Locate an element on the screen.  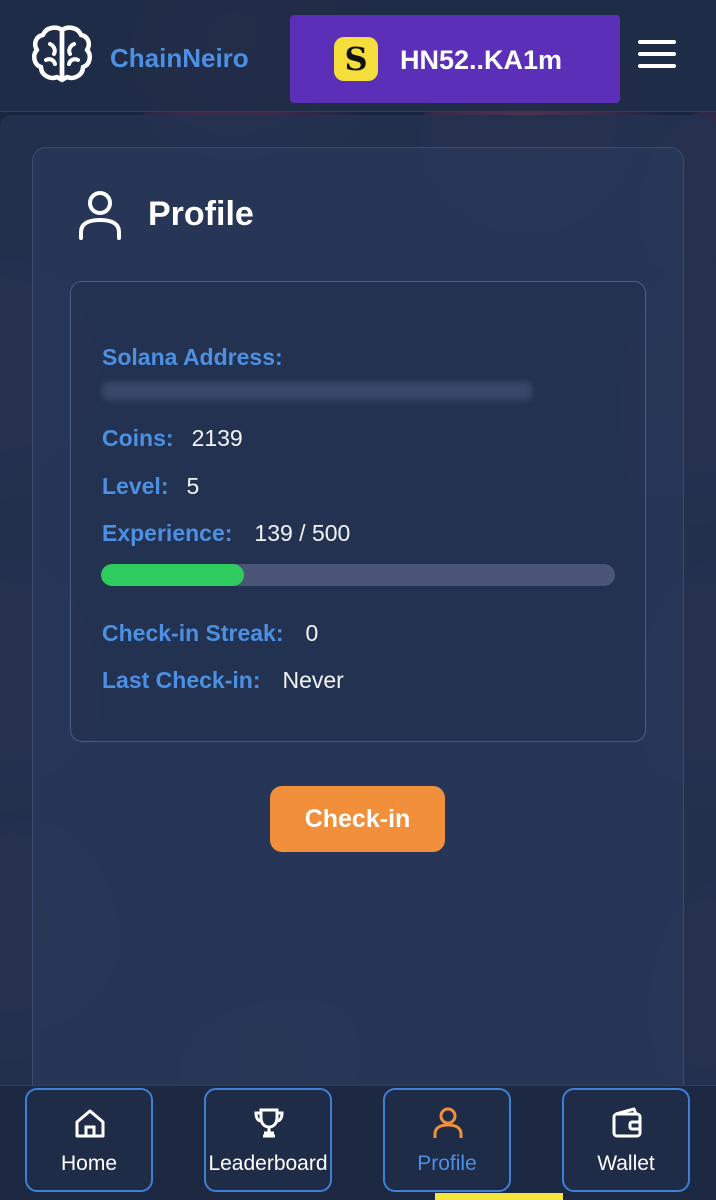
solana-address-row: Solana Address: is located at coordinates (192, 357).